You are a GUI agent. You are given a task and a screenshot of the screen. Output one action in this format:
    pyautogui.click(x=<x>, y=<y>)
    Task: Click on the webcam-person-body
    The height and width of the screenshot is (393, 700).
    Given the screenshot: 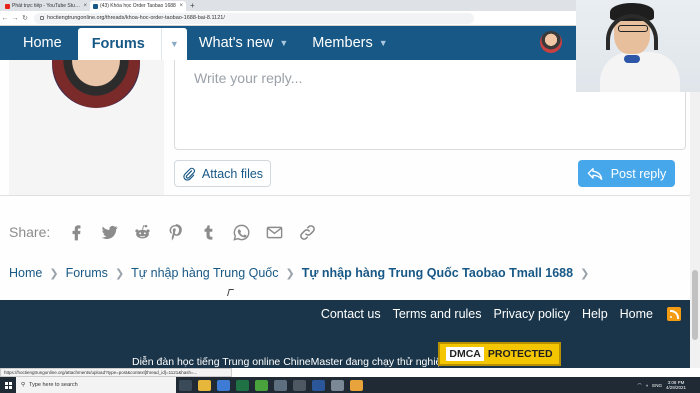 What is the action you would take?
    pyautogui.click(x=640, y=72)
    